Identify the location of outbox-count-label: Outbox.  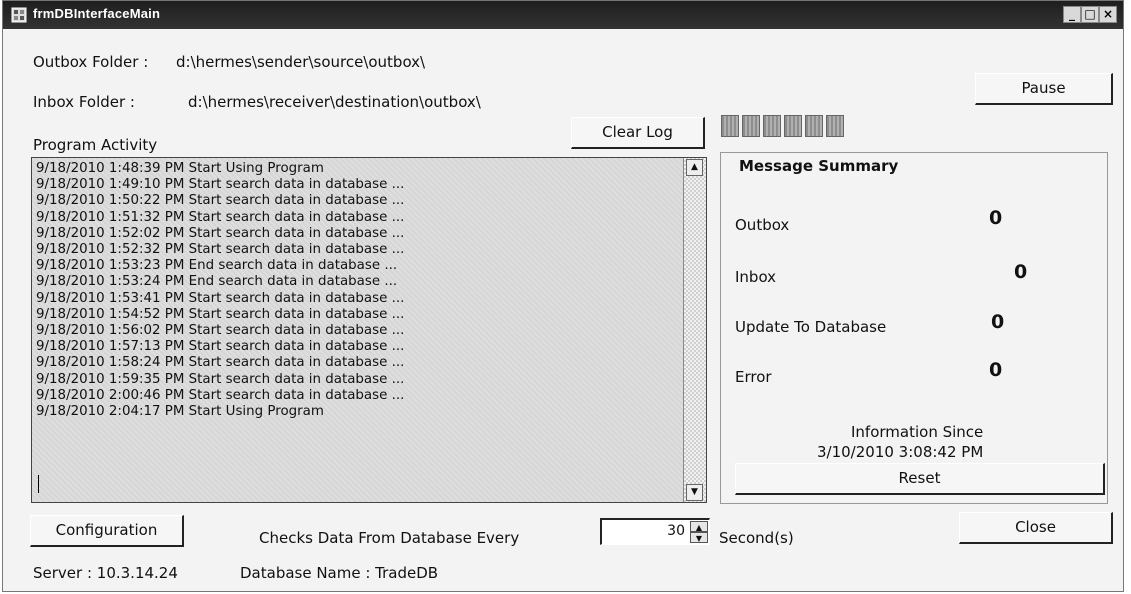
(762, 225).